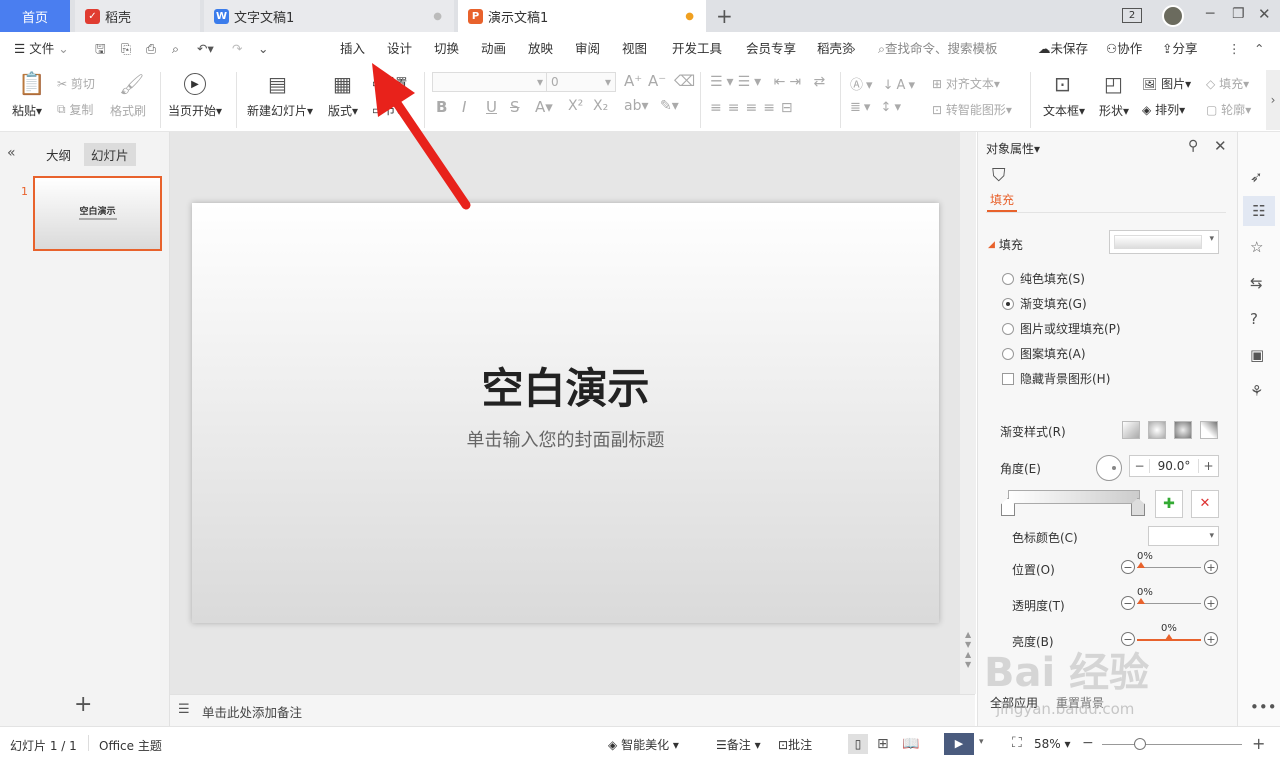 The image size is (1280, 760). Describe the element at coordinates (1238, 14) in the screenshot. I see `restore-icon: ❐` at that location.